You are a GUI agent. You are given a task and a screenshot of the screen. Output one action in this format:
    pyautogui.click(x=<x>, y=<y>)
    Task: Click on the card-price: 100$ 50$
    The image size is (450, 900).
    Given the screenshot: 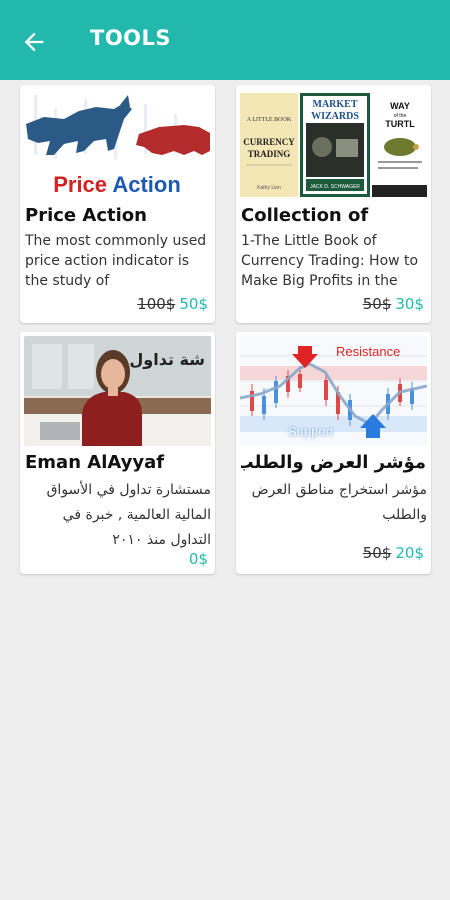 What is the action you would take?
    pyautogui.click(x=172, y=304)
    